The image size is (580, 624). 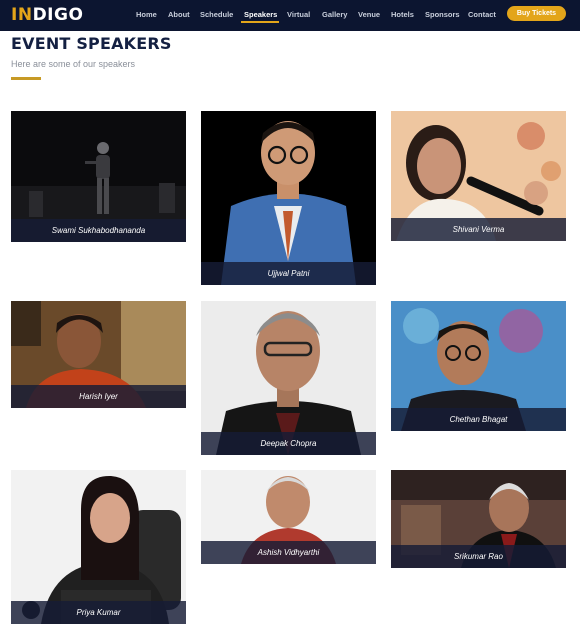 I want to click on nav-item-hotels: Hotels, so click(x=402, y=14).